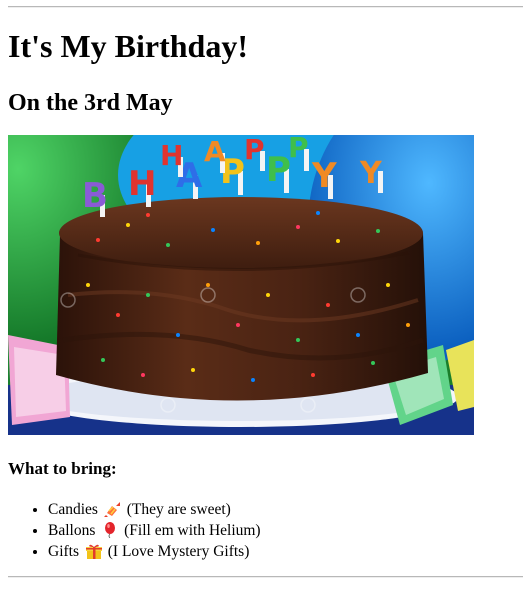 The height and width of the screenshot is (596, 523). I want to click on candle-letter-h: H, so click(142, 184).